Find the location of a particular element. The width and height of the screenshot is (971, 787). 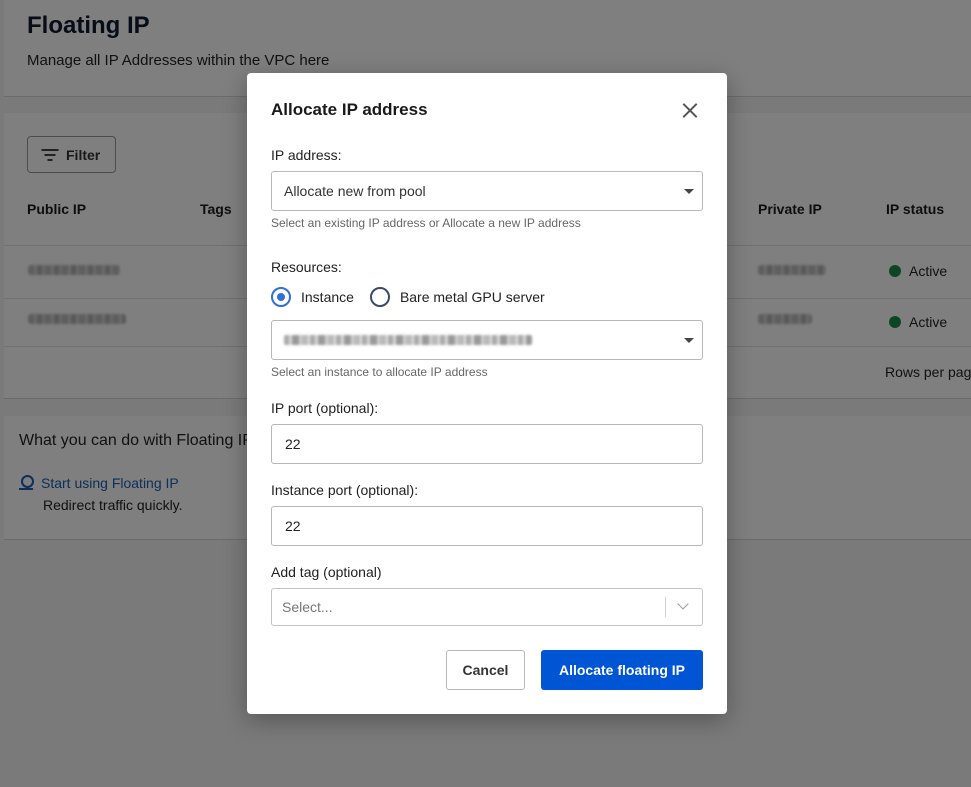

resource-type-radio-group: Instance Bare metal GPU server is located at coordinates (416, 297).